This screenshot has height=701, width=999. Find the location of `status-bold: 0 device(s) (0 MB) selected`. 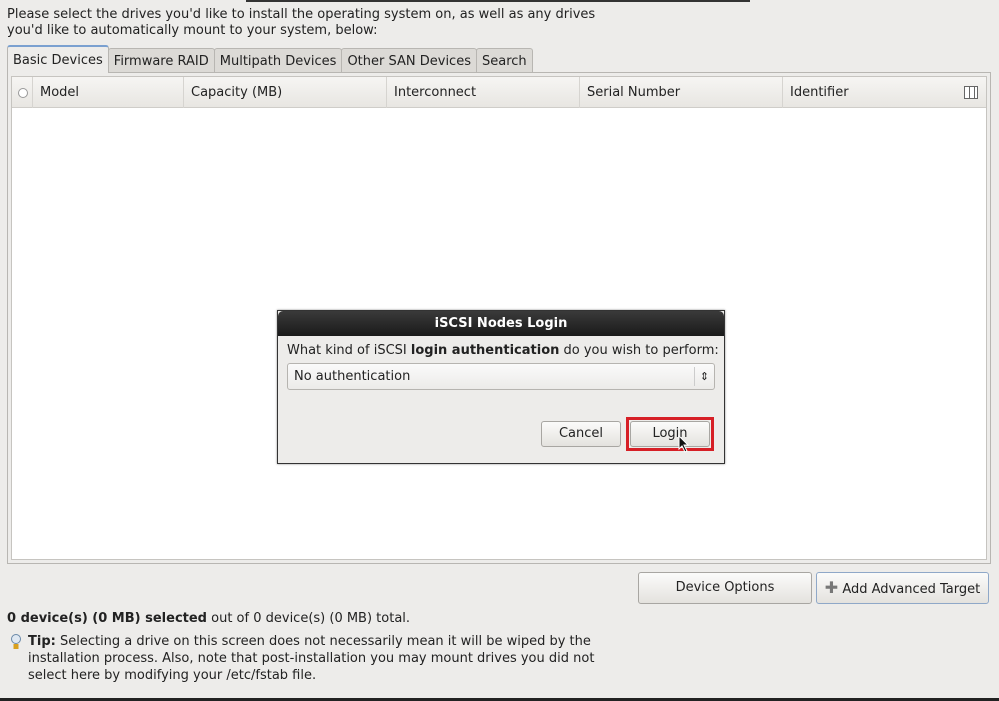

status-bold: 0 device(s) (0 MB) selected is located at coordinates (107, 618).